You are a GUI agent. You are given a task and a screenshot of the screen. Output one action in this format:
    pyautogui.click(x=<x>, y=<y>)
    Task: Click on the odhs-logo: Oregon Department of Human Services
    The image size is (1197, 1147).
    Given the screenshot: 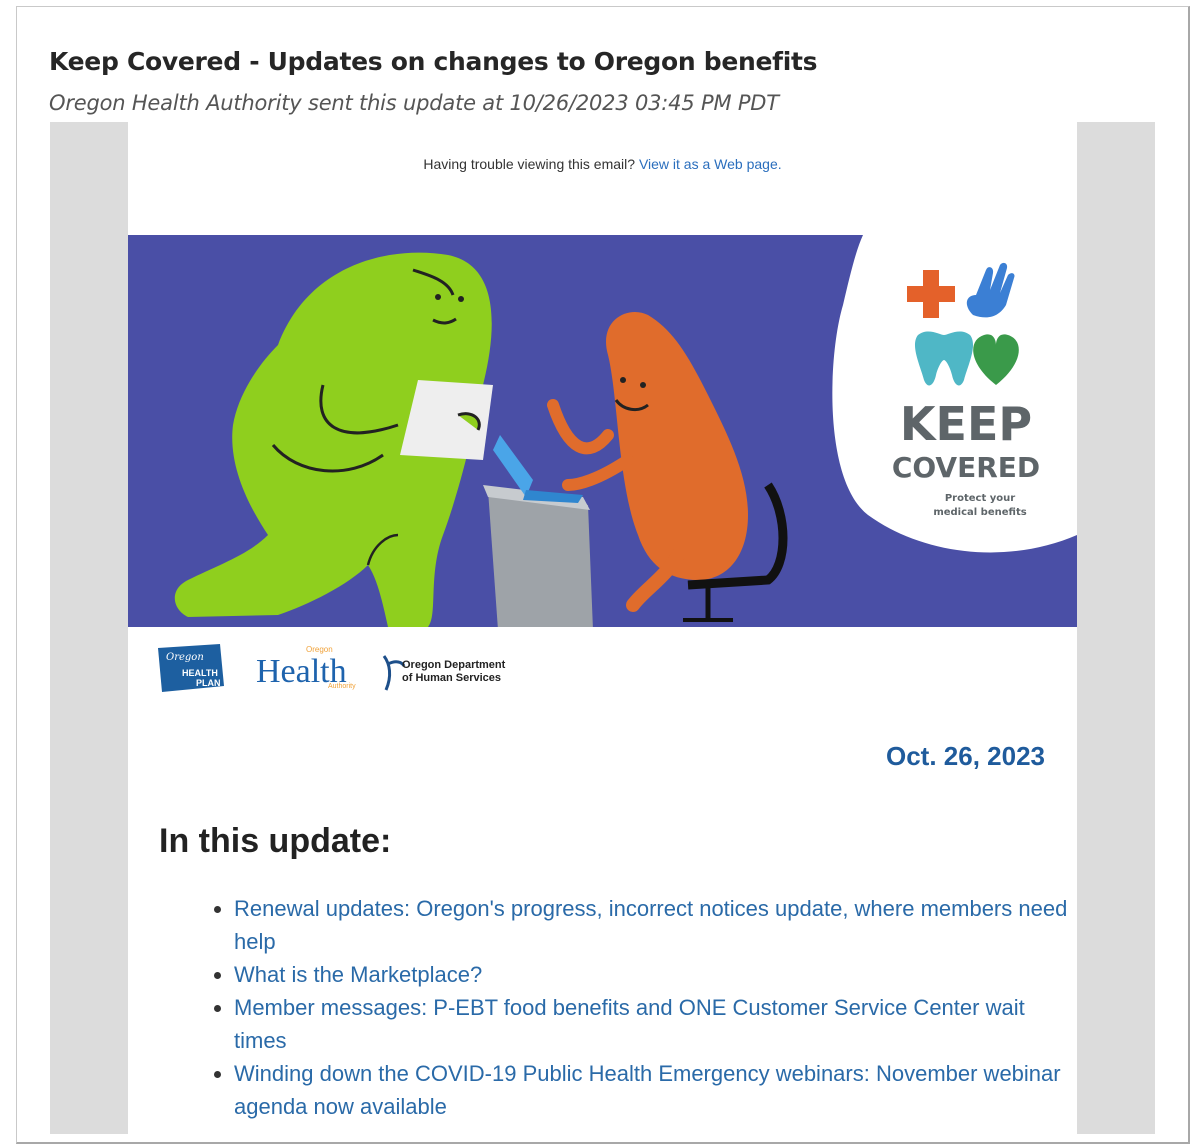 What is the action you would take?
    pyautogui.click(x=444, y=673)
    